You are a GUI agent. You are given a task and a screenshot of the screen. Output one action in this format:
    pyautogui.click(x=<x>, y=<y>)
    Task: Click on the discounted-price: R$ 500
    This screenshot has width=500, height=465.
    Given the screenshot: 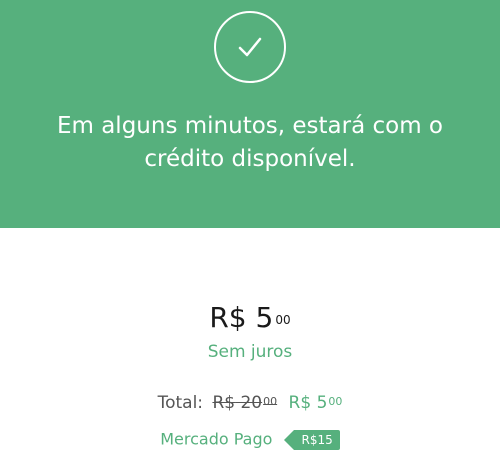 What is the action you would take?
    pyautogui.click(x=316, y=403)
    